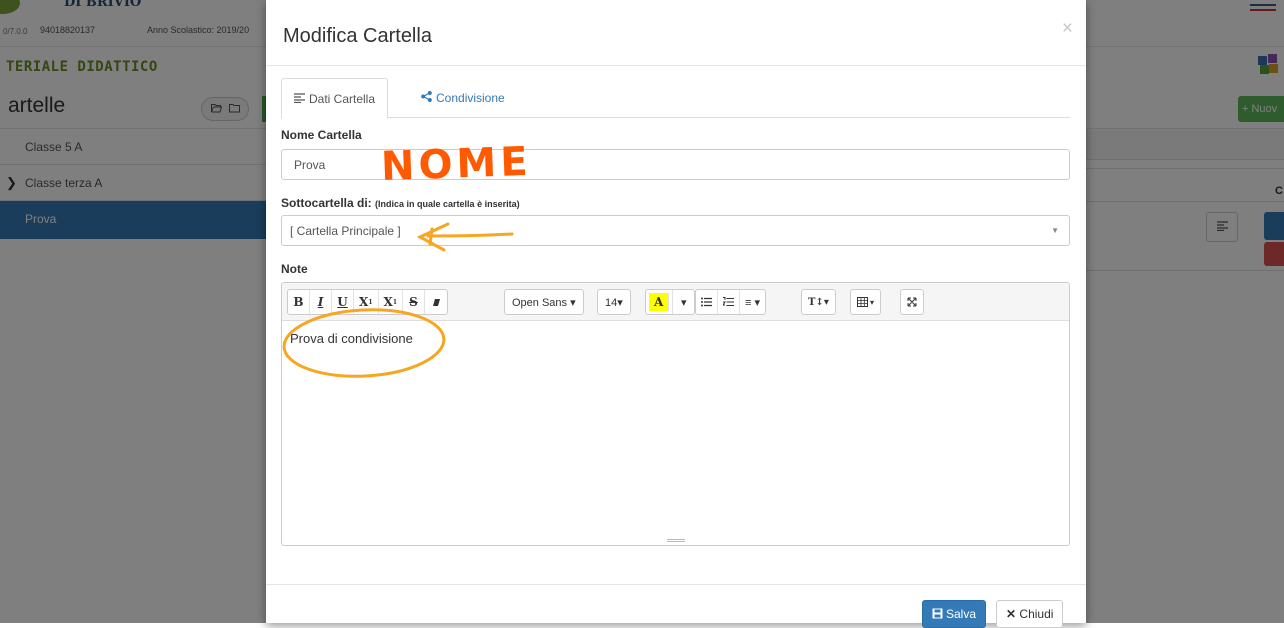 Image resolution: width=1284 pixels, height=628 pixels. I want to click on align-dropdown: ≡ ▾, so click(752, 302).